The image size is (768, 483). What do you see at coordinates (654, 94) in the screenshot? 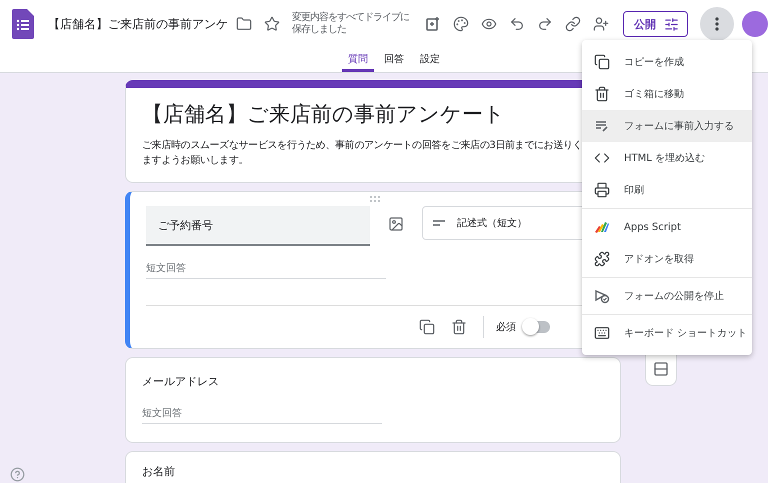
I see `menu-item-label: ゴミ箱に移動` at bounding box center [654, 94].